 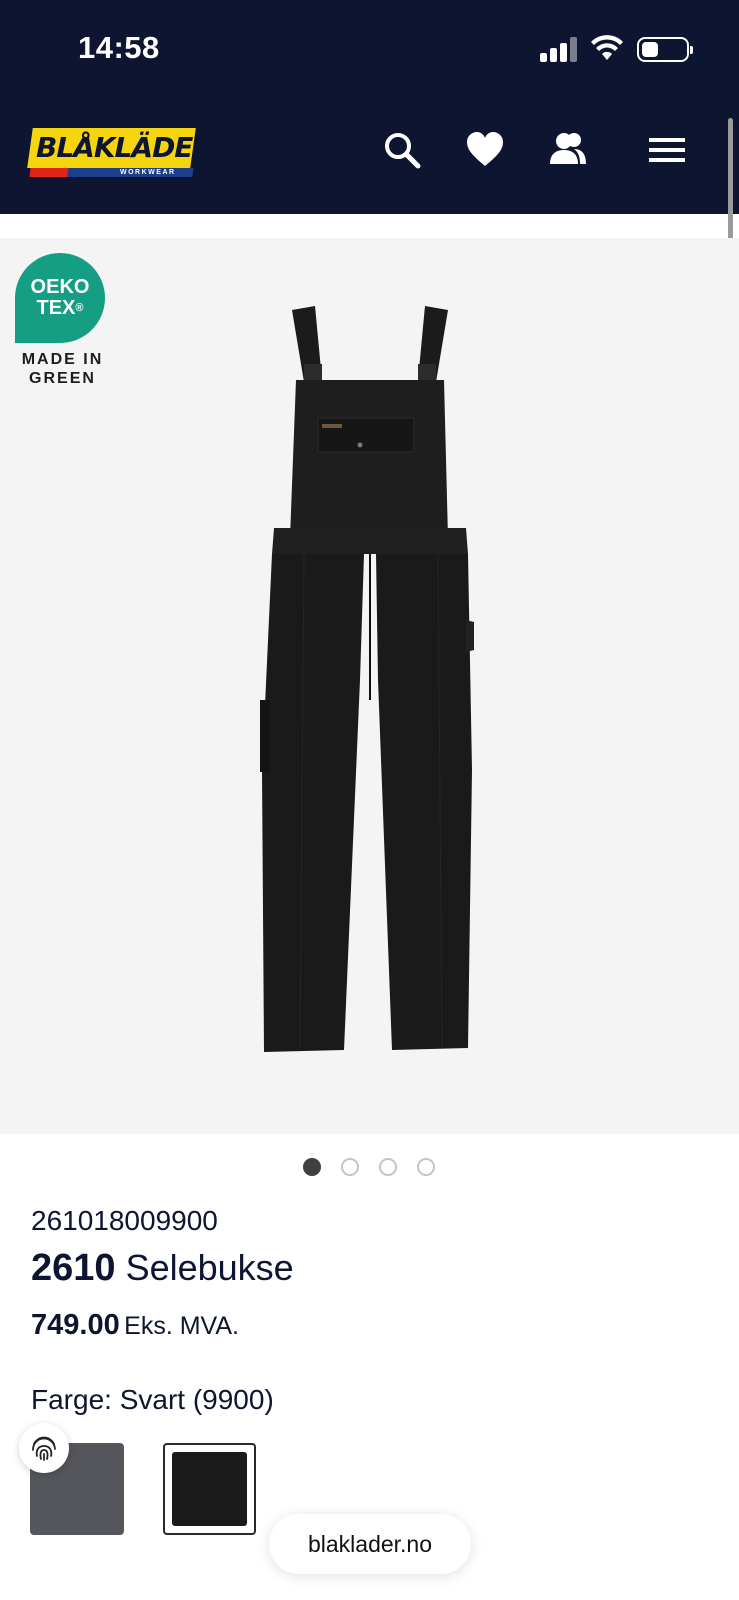 I want to click on cellular-signal-icon, so click(x=560, y=49).